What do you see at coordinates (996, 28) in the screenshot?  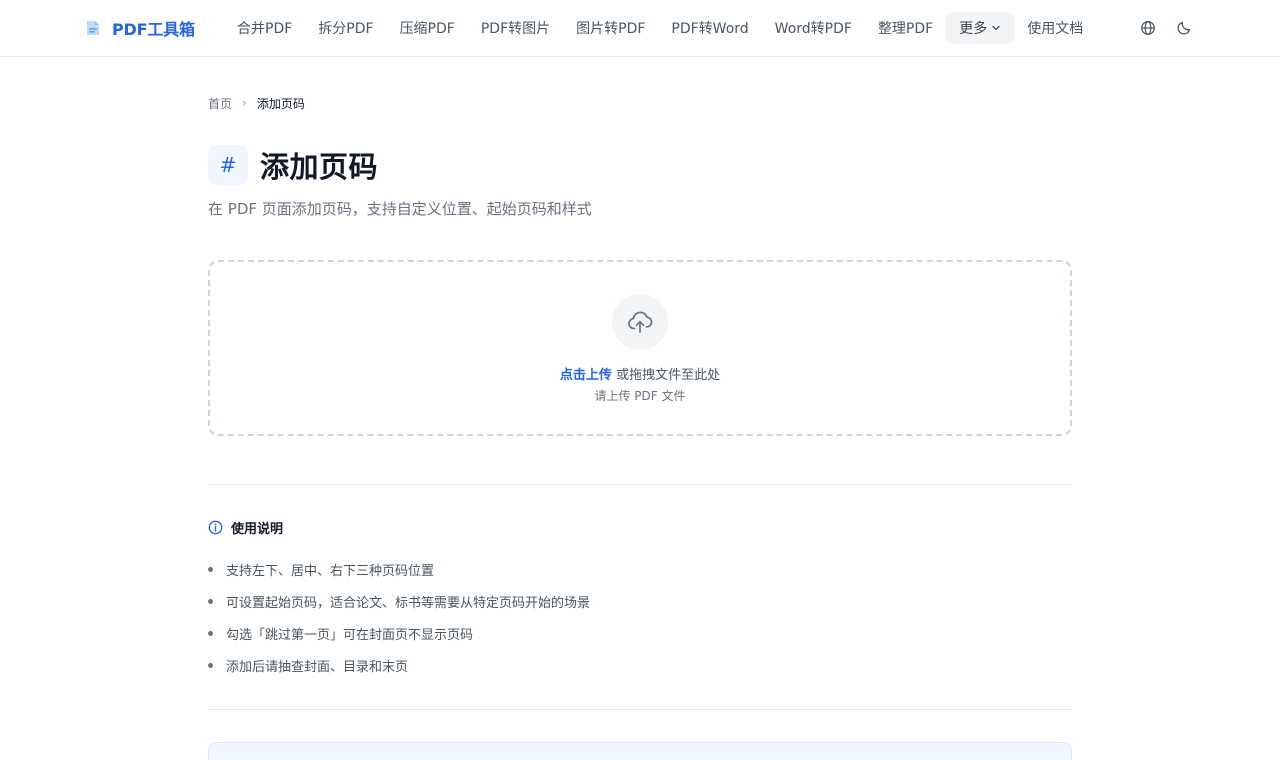 I see `chevron-down-icon` at bounding box center [996, 28].